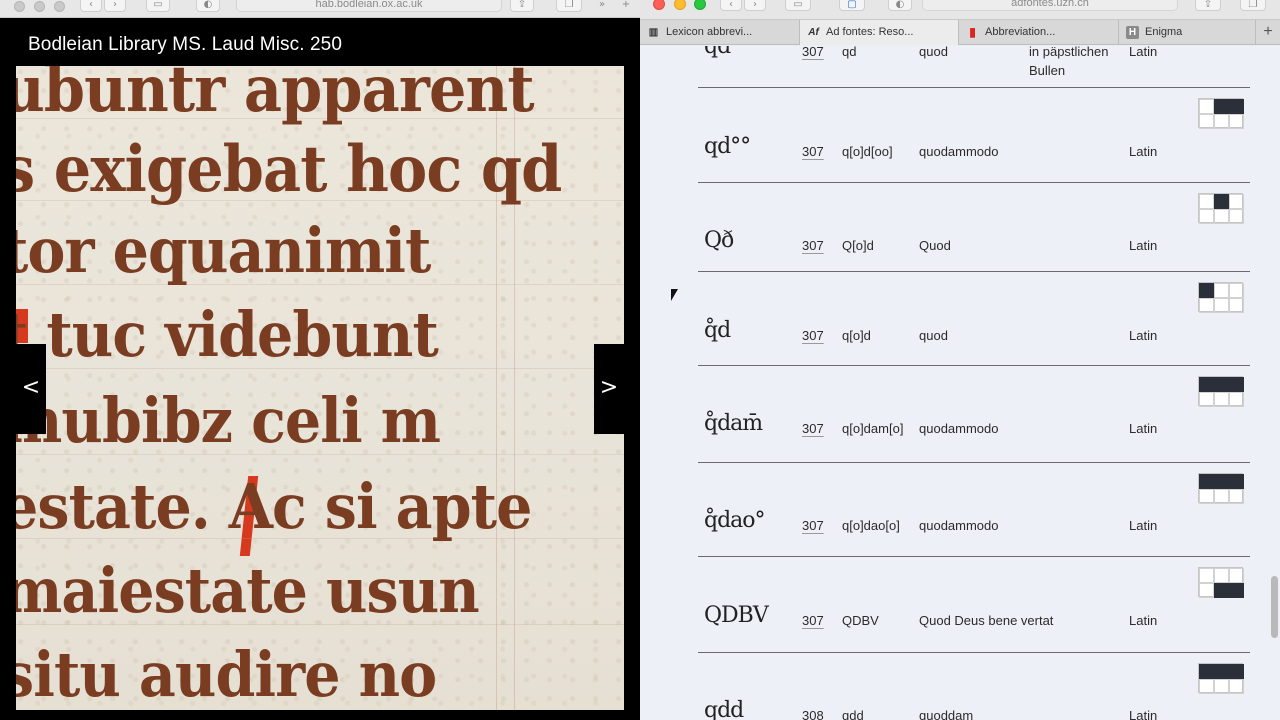 This screenshot has width=1280, height=720. I want to click on address-bar: adfontes.uzh.ch, so click(1050, 5).